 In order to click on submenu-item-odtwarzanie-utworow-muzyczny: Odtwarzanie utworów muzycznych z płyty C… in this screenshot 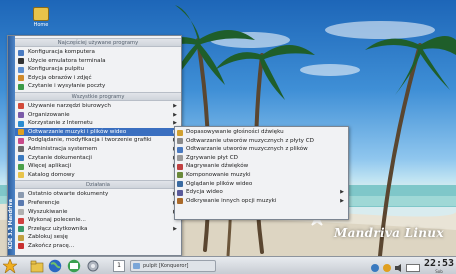, I will do `click(261, 141)`.